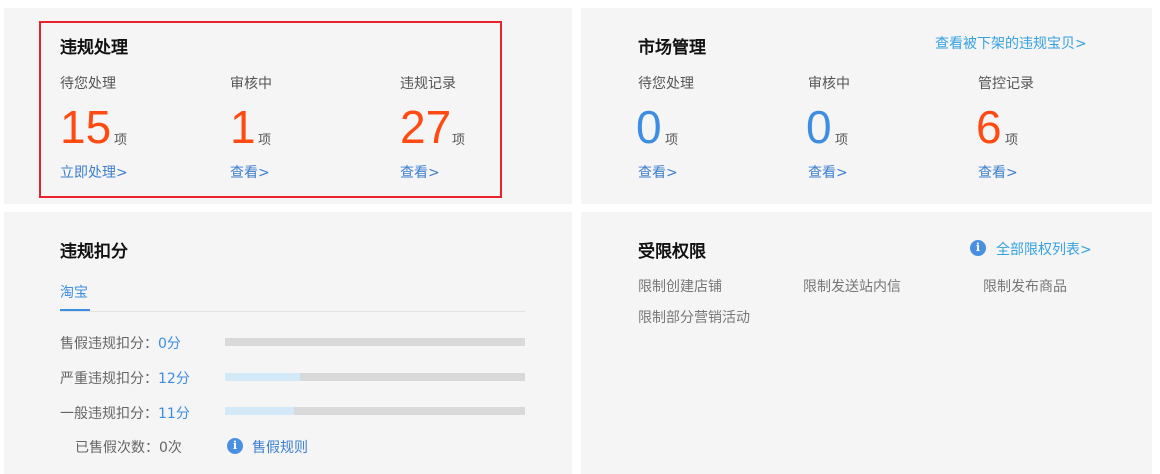  What do you see at coordinates (828, 172) in the screenshot?
I see `market-review-view-link: 查看>` at bounding box center [828, 172].